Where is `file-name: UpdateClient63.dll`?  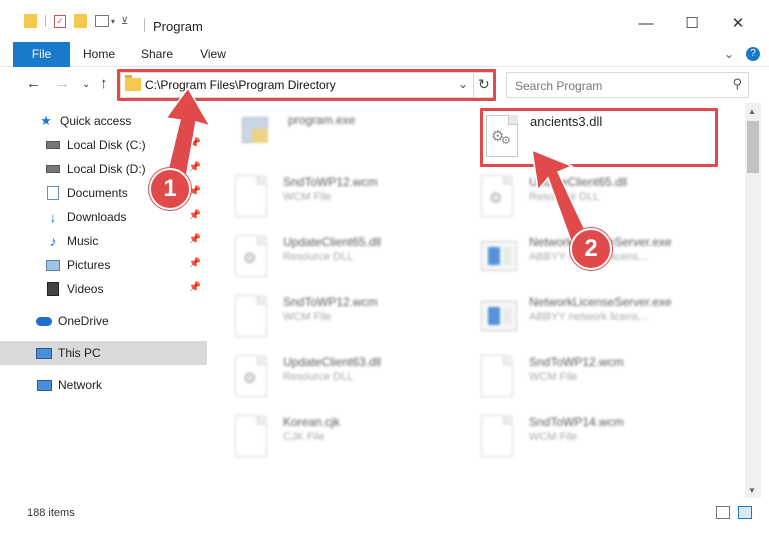 file-name: UpdateClient63.dll is located at coordinates (332, 362).